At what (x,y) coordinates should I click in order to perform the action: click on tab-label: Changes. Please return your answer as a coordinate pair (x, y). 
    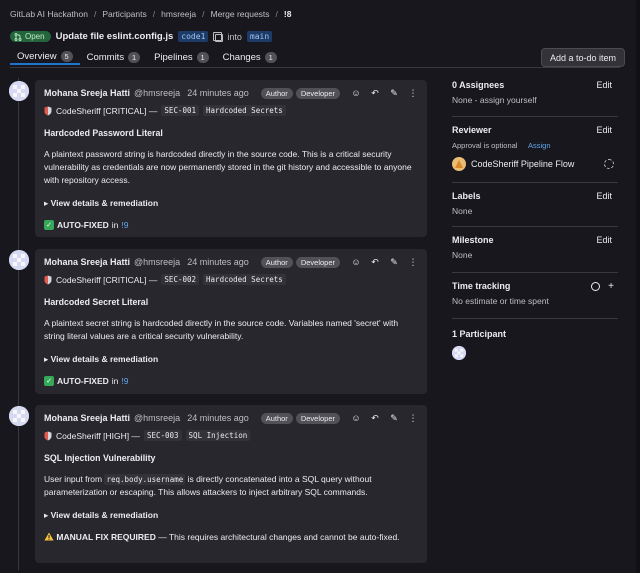
    Looking at the image, I should click on (241, 57).